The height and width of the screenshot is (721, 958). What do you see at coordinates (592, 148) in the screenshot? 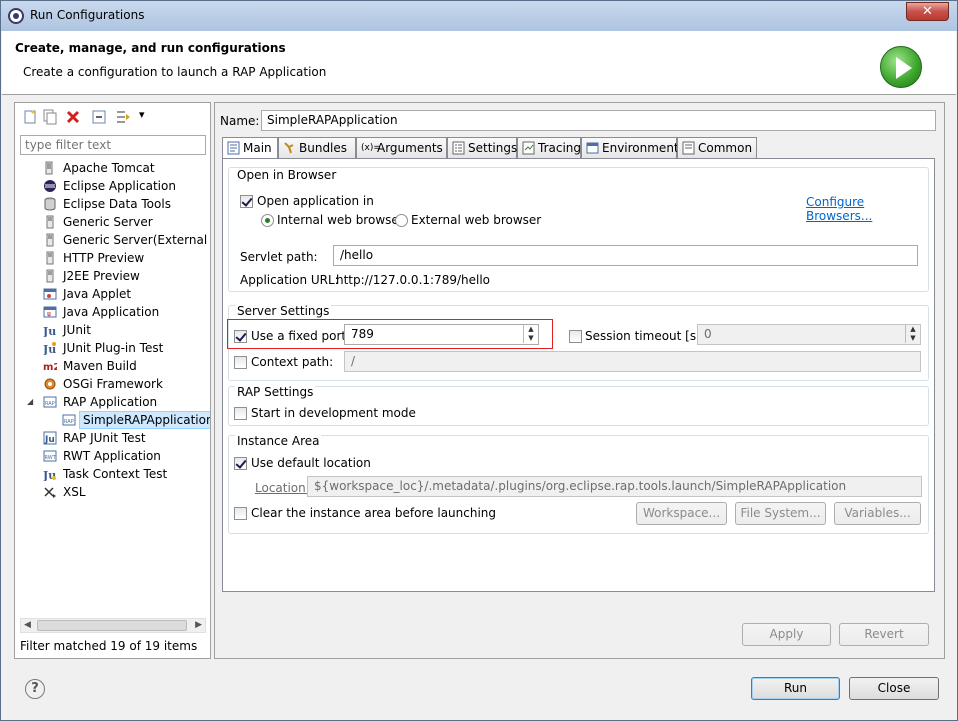
I see `environment-icon` at bounding box center [592, 148].